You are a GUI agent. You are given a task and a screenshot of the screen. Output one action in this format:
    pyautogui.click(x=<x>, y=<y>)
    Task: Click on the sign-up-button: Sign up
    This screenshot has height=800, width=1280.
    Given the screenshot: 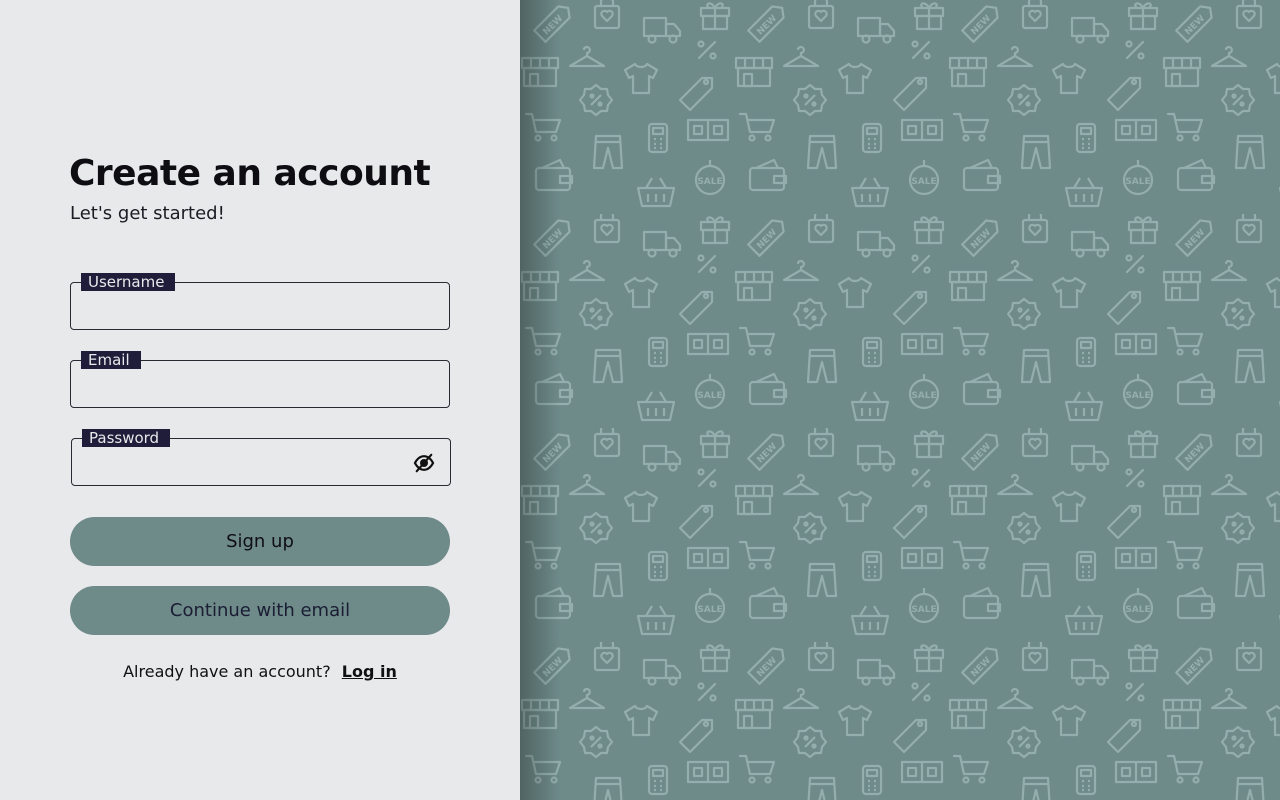 What is the action you would take?
    pyautogui.click(x=260, y=541)
    